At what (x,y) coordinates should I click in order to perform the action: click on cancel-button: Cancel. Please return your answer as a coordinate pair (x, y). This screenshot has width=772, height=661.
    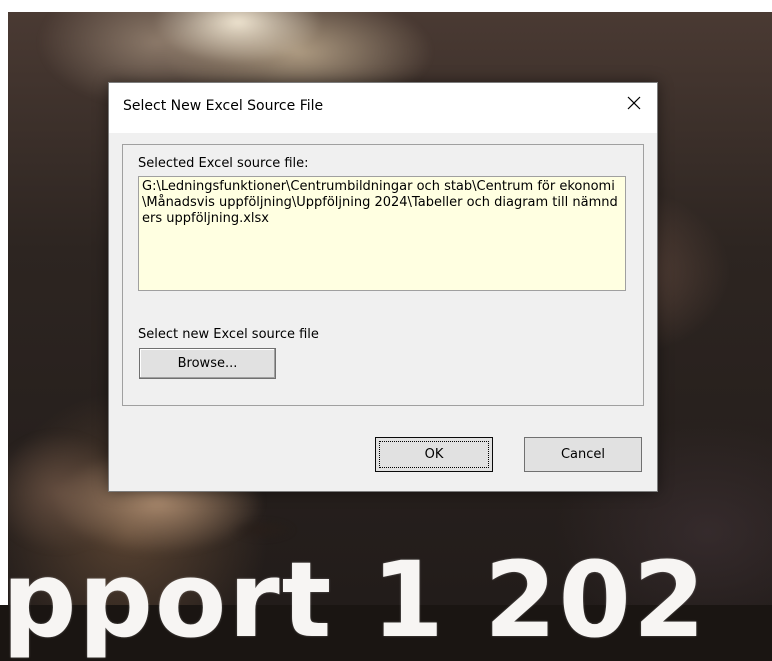
    Looking at the image, I should click on (583, 454).